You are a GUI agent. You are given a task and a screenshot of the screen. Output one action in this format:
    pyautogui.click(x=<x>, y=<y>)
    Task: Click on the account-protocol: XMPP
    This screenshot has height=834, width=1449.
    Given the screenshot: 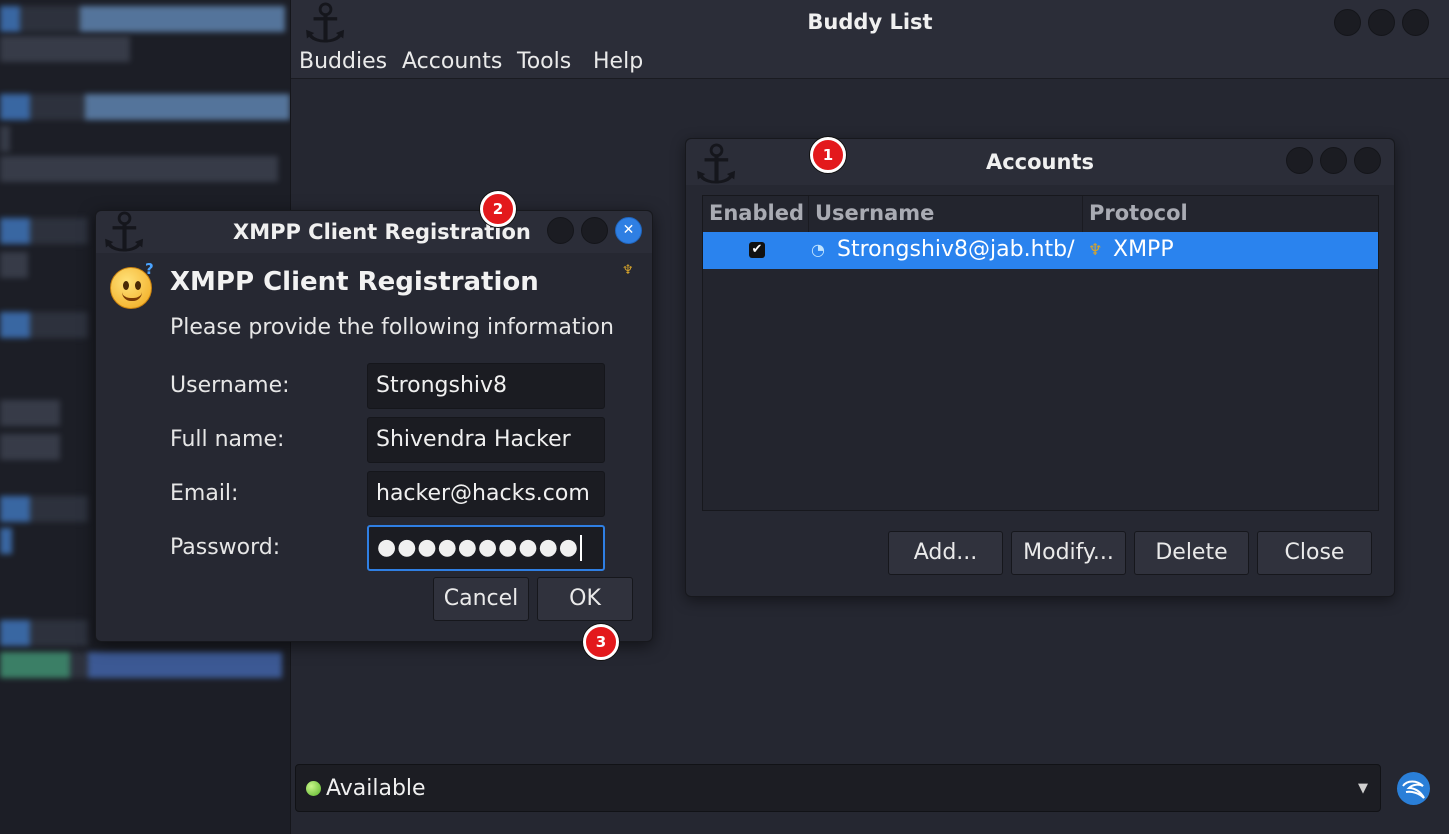 What is the action you would take?
    pyautogui.click(x=1143, y=249)
    